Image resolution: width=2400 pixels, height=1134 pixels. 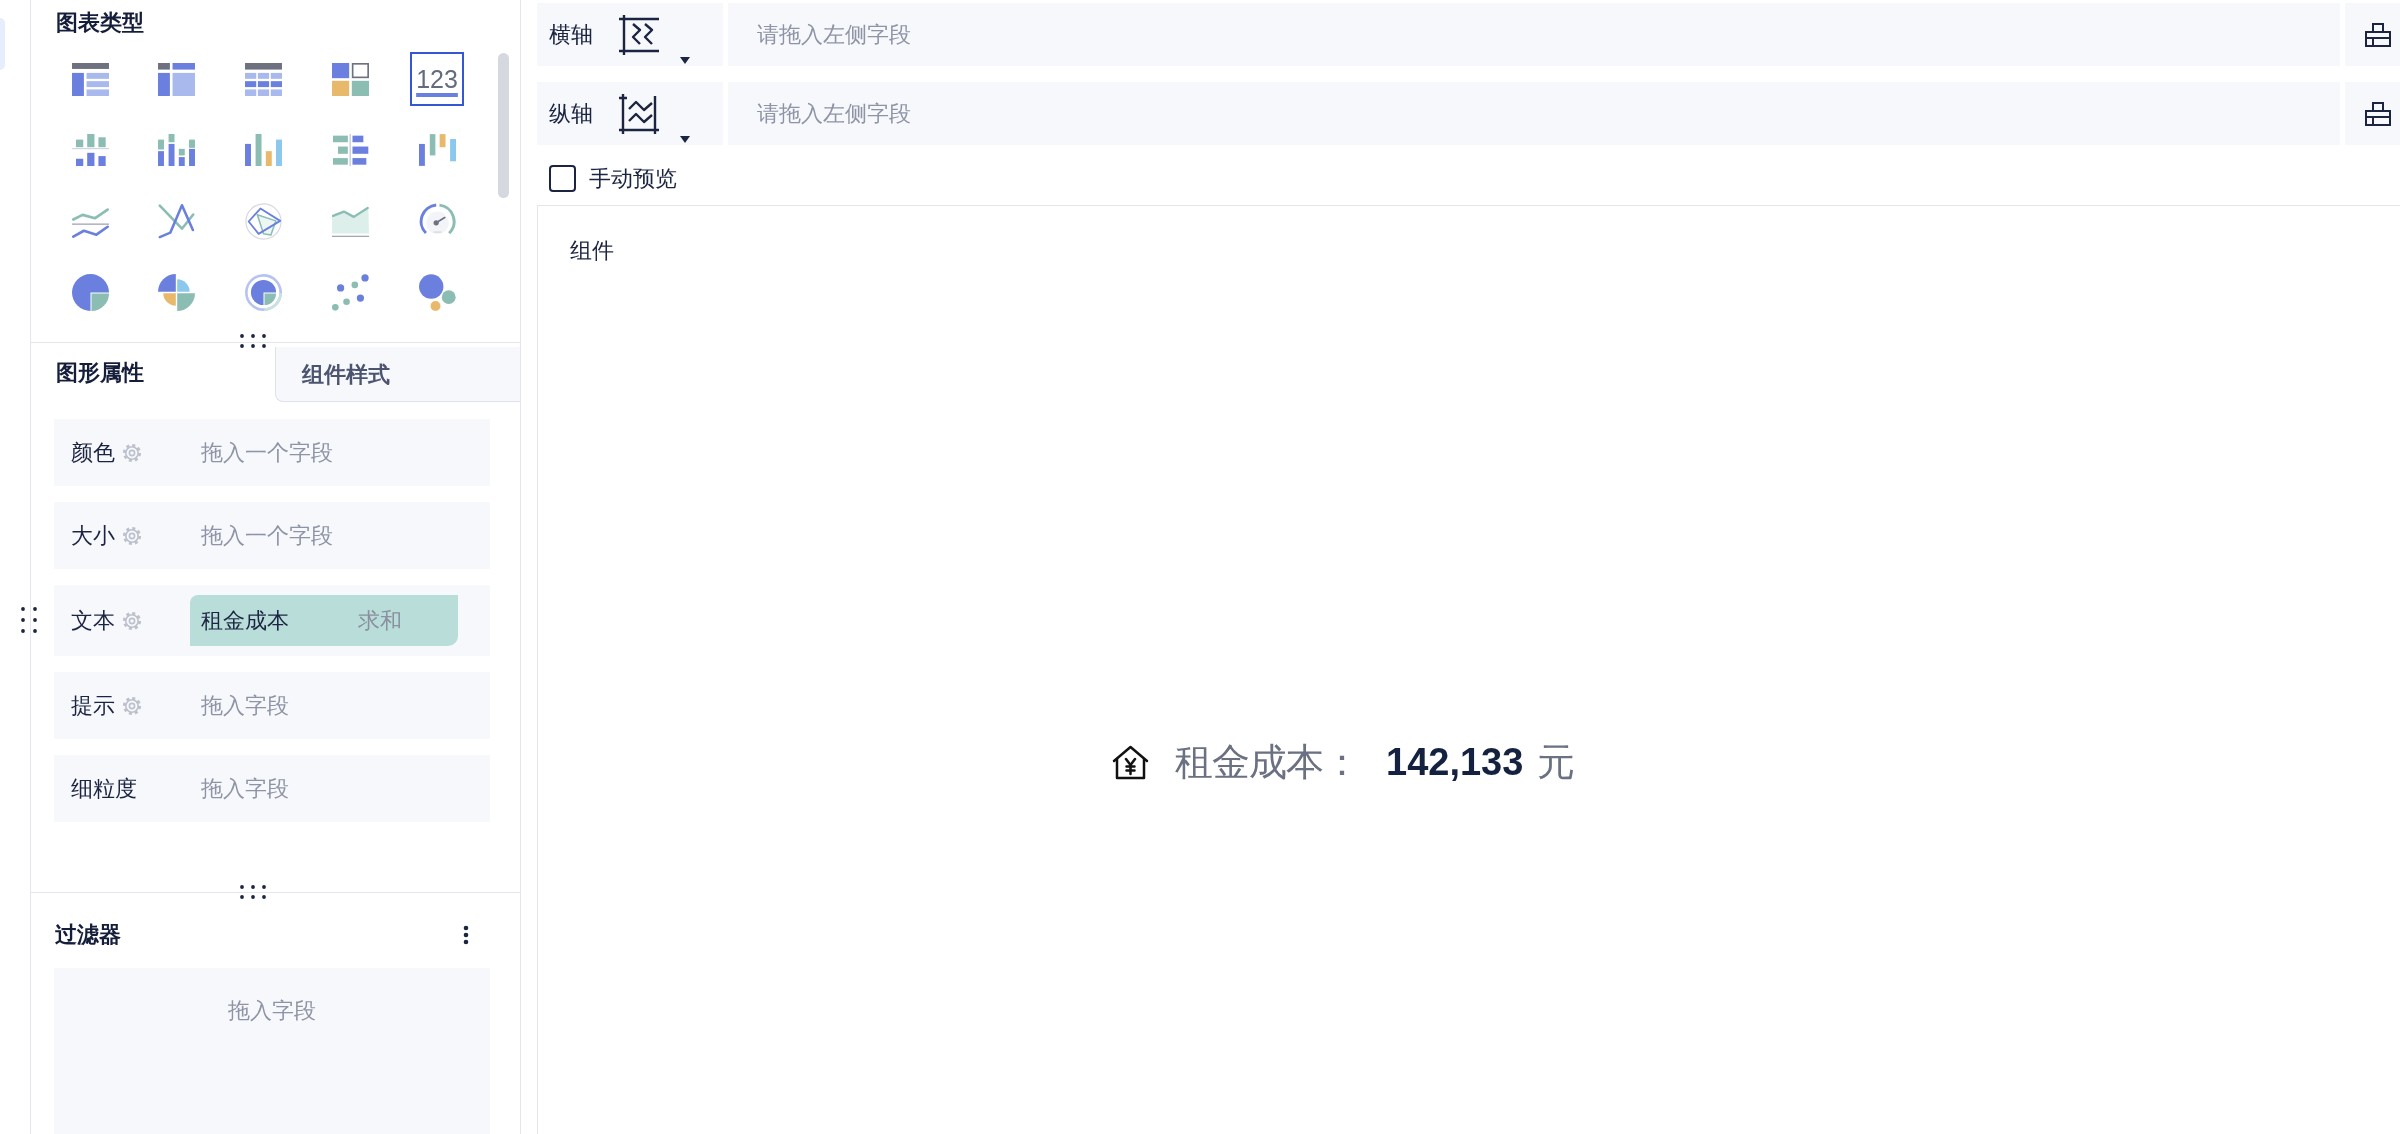 What do you see at coordinates (1267, 762) in the screenshot?
I see `metric-label: 租金成本：` at bounding box center [1267, 762].